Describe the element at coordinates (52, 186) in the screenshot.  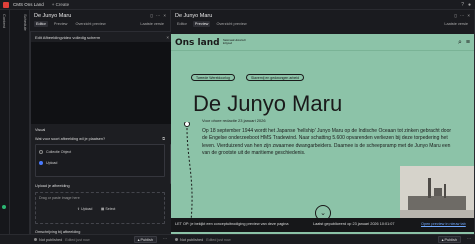
I see `upload-label: Upload je afbeelding` at that location.